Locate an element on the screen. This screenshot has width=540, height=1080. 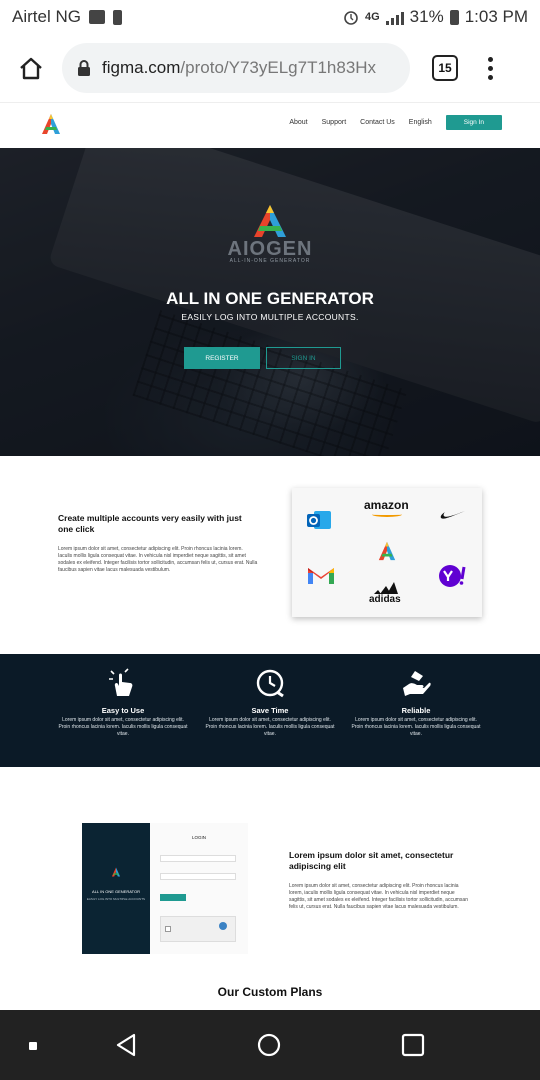
preview-title: ALL IN ONE GENERATOR is located at coordinates (116, 891).